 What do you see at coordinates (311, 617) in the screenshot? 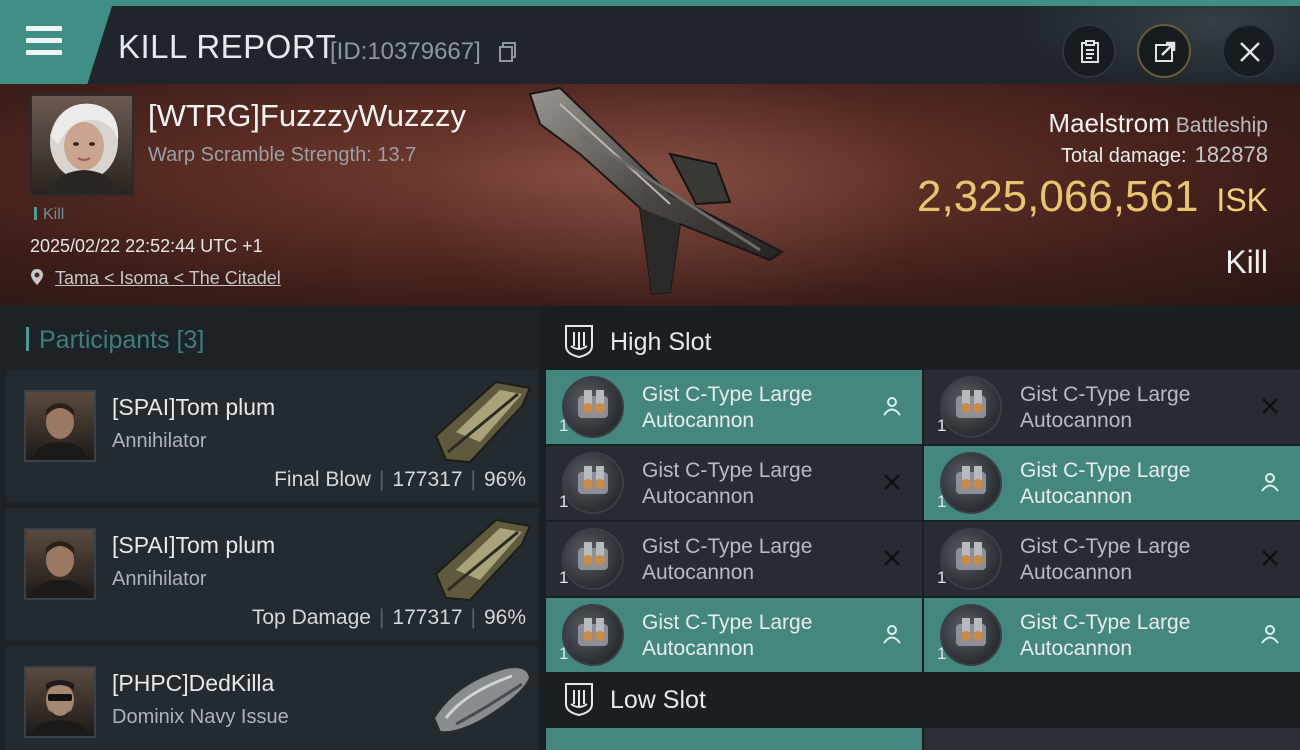
I see `participant-role: Top Damage` at bounding box center [311, 617].